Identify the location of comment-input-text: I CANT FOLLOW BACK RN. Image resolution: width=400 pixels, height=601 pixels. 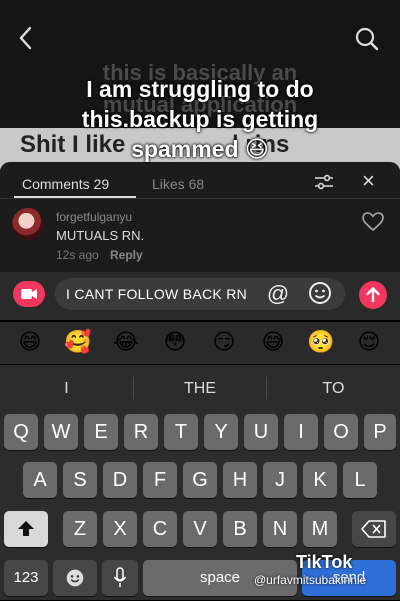
(156, 294).